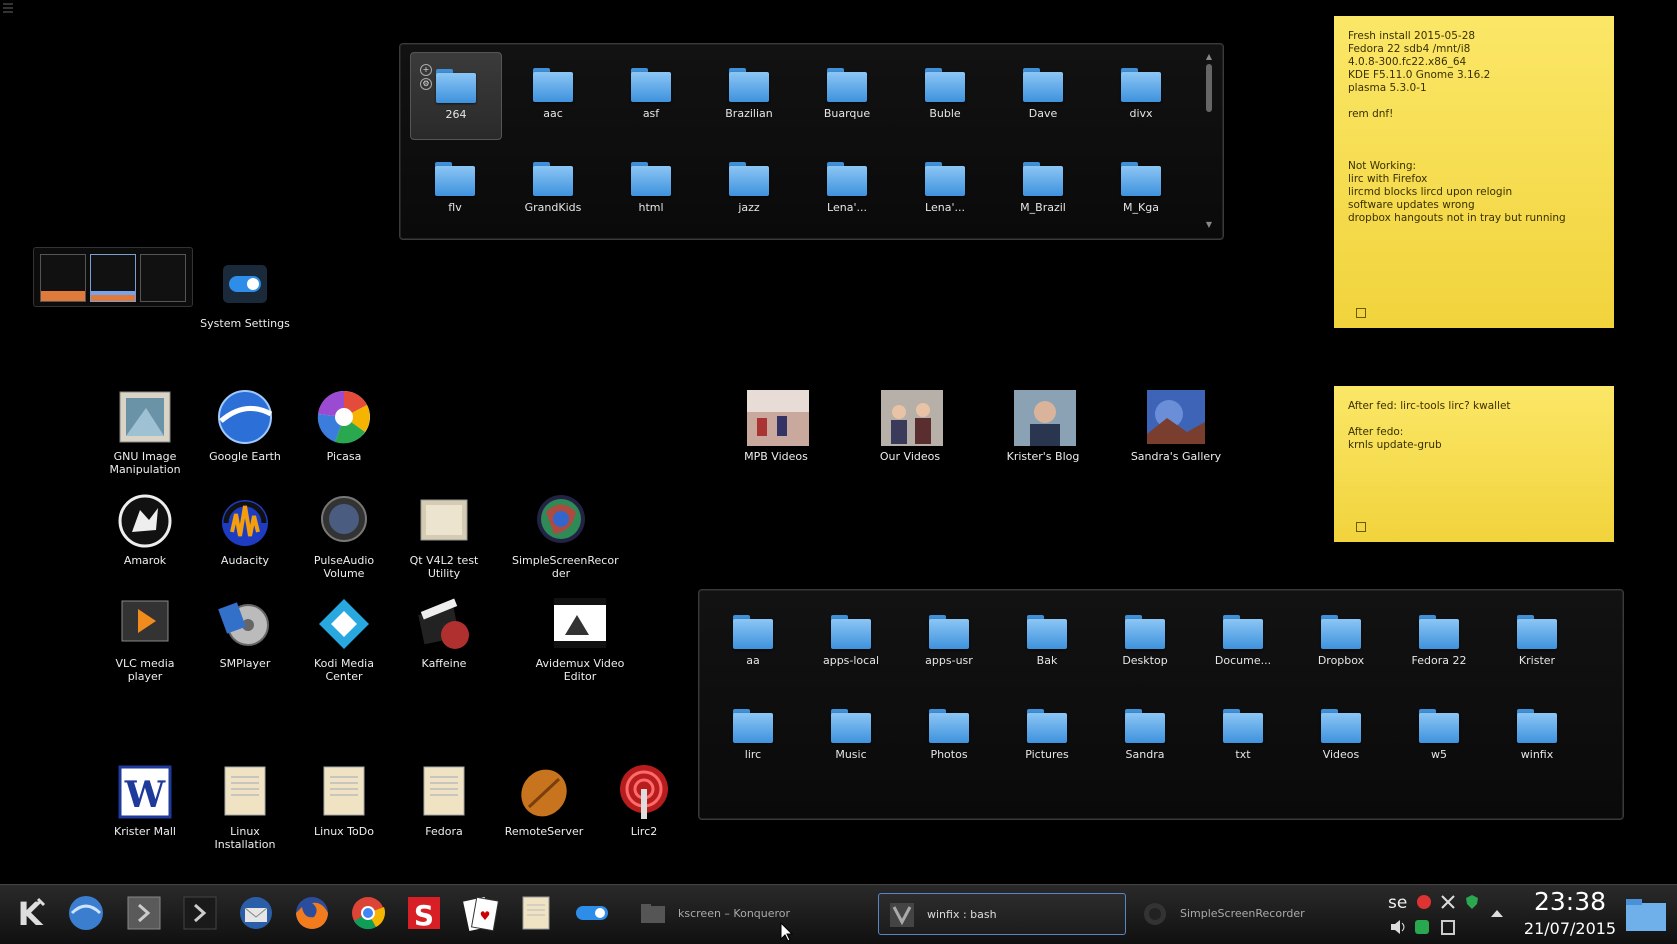 The image size is (1677, 944). Describe the element at coordinates (245, 425) in the screenshot. I see `google-earth-icon: Google Earth` at that location.